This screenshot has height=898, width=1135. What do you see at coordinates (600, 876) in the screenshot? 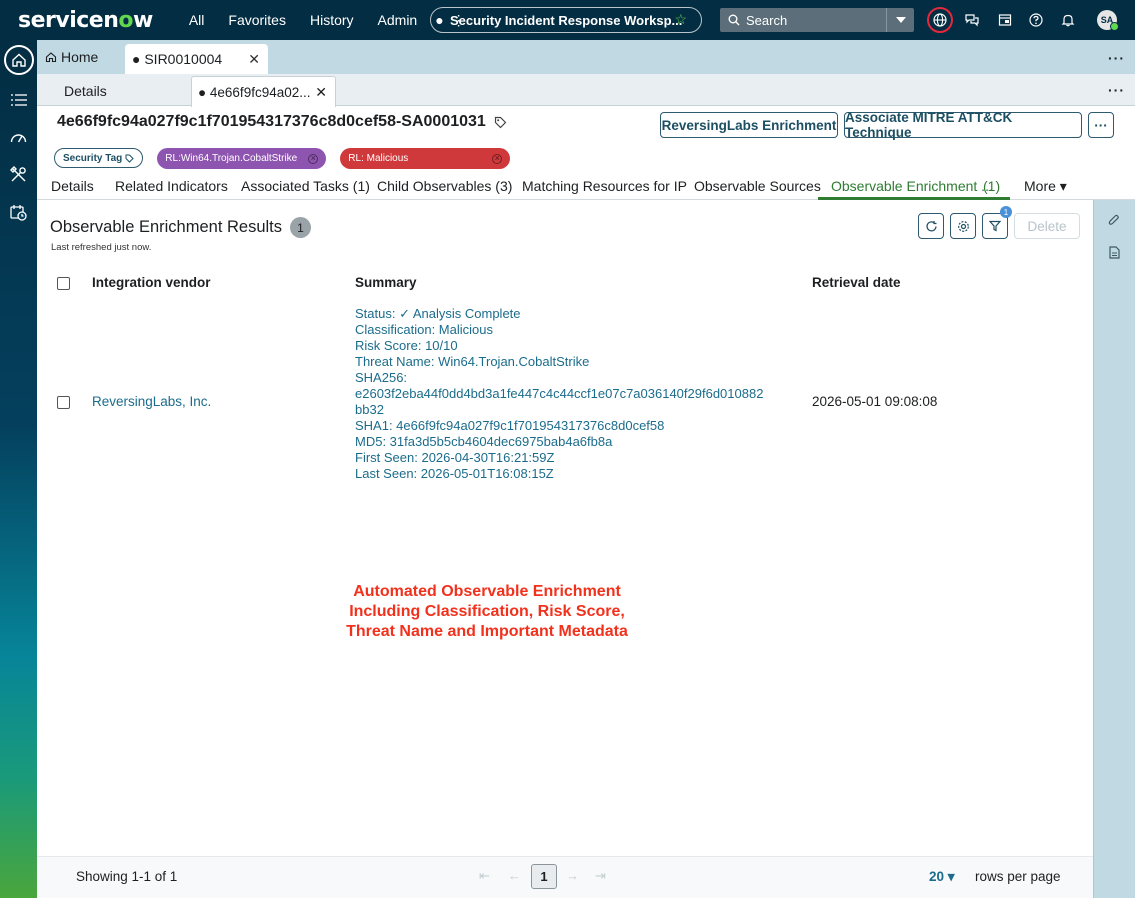
I see `last-page-icon: ⇥` at bounding box center [600, 876].